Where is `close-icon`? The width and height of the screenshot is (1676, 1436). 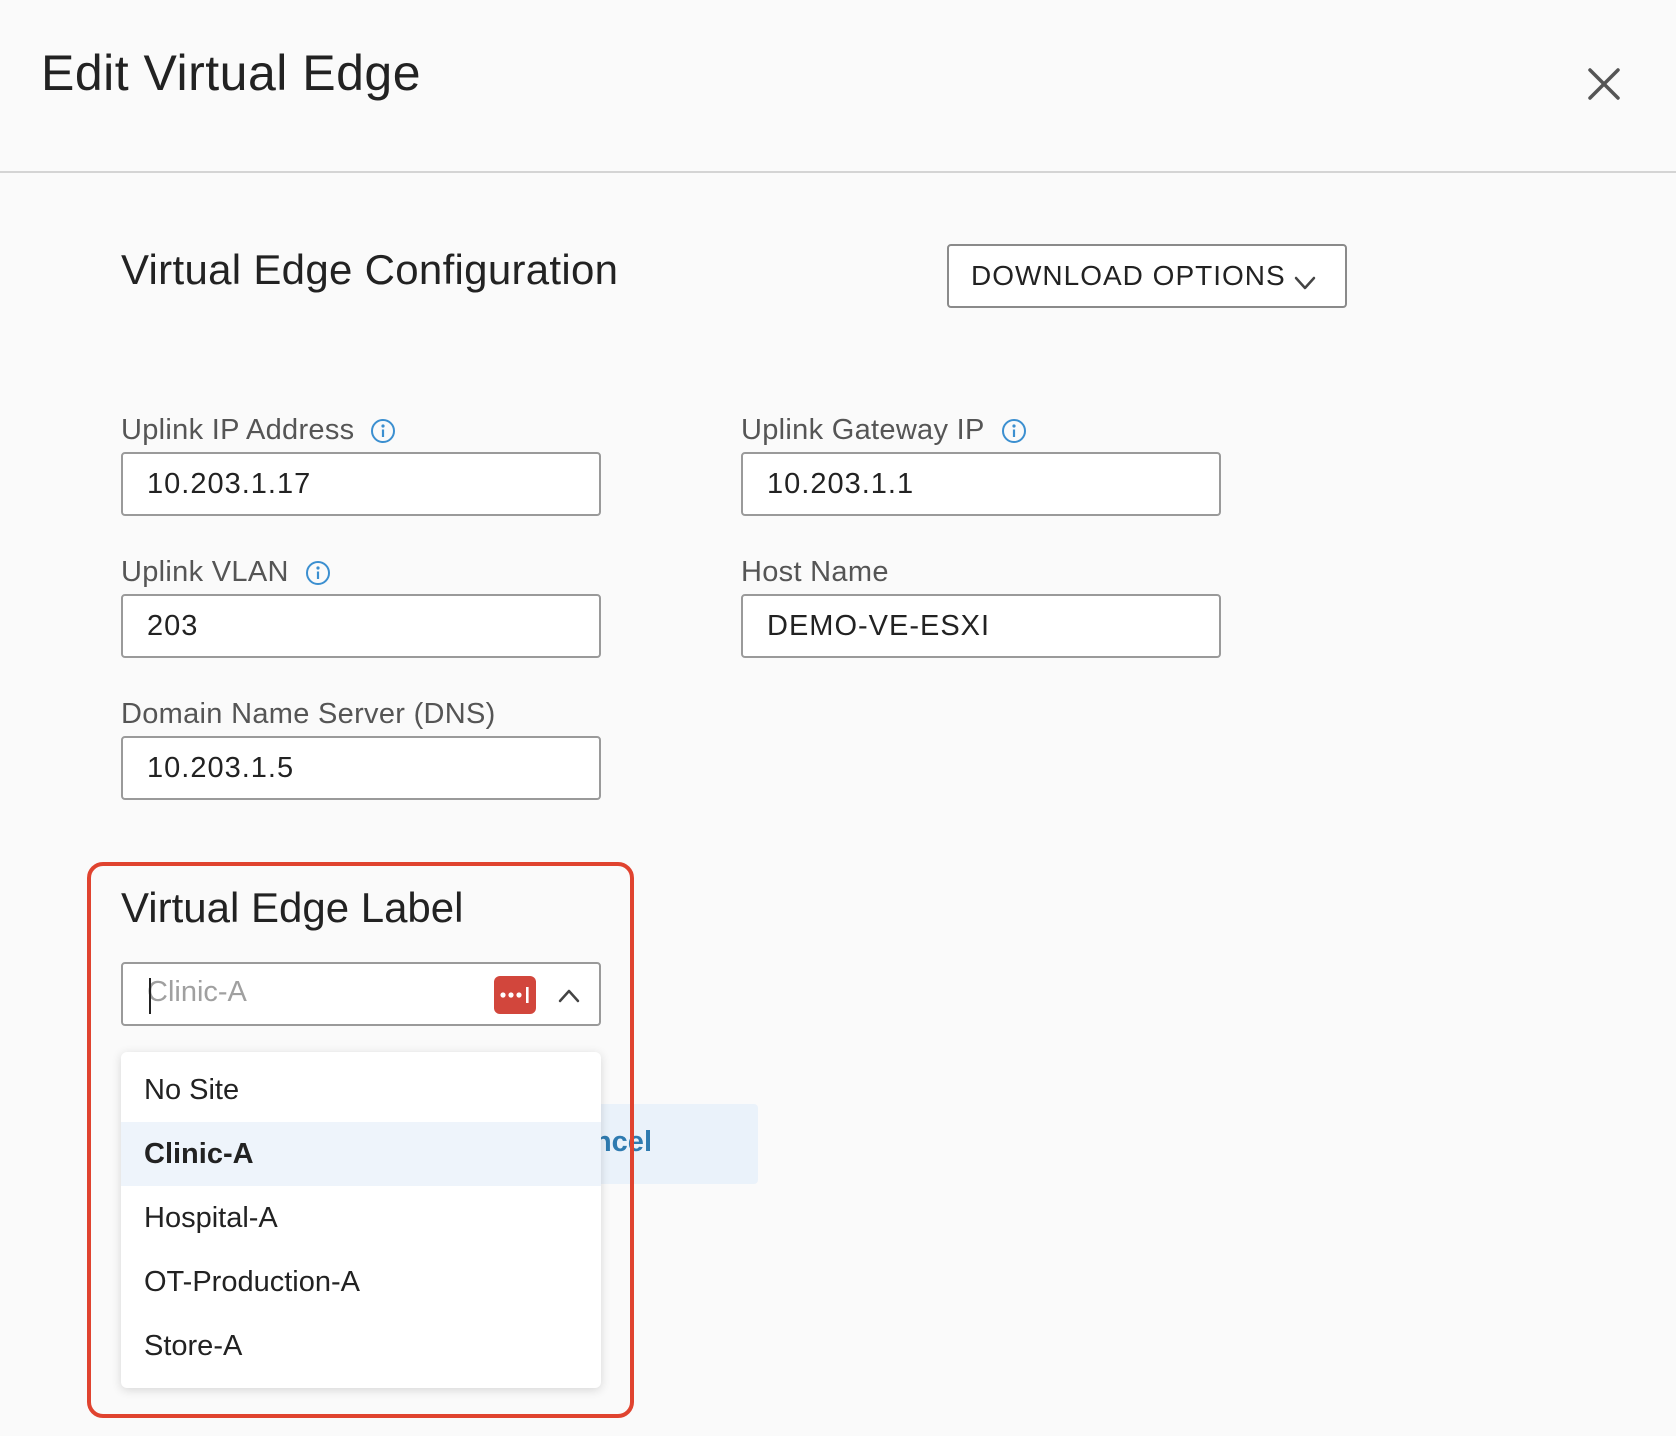 close-icon is located at coordinates (1604, 84).